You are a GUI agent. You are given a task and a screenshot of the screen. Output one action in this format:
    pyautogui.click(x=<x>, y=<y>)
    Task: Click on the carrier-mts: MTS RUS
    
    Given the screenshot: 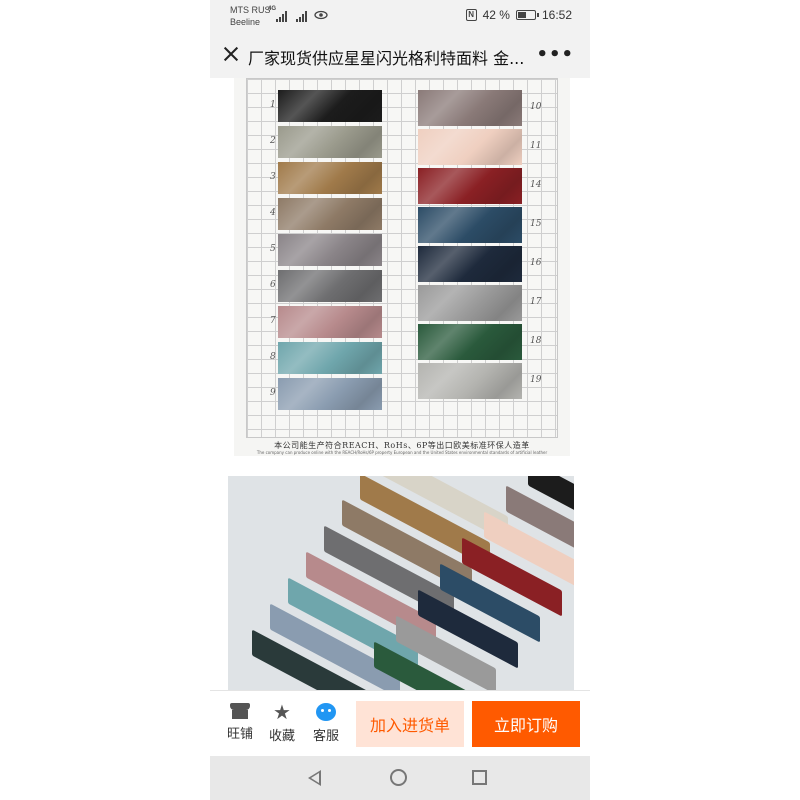 What is the action you would take?
    pyautogui.click(x=250, y=10)
    